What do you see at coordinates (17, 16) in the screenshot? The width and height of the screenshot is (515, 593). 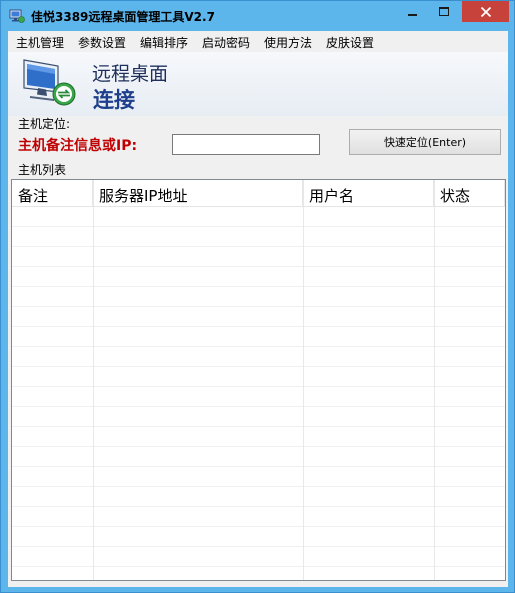 I see `app-monitor-icon` at bounding box center [17, 16].